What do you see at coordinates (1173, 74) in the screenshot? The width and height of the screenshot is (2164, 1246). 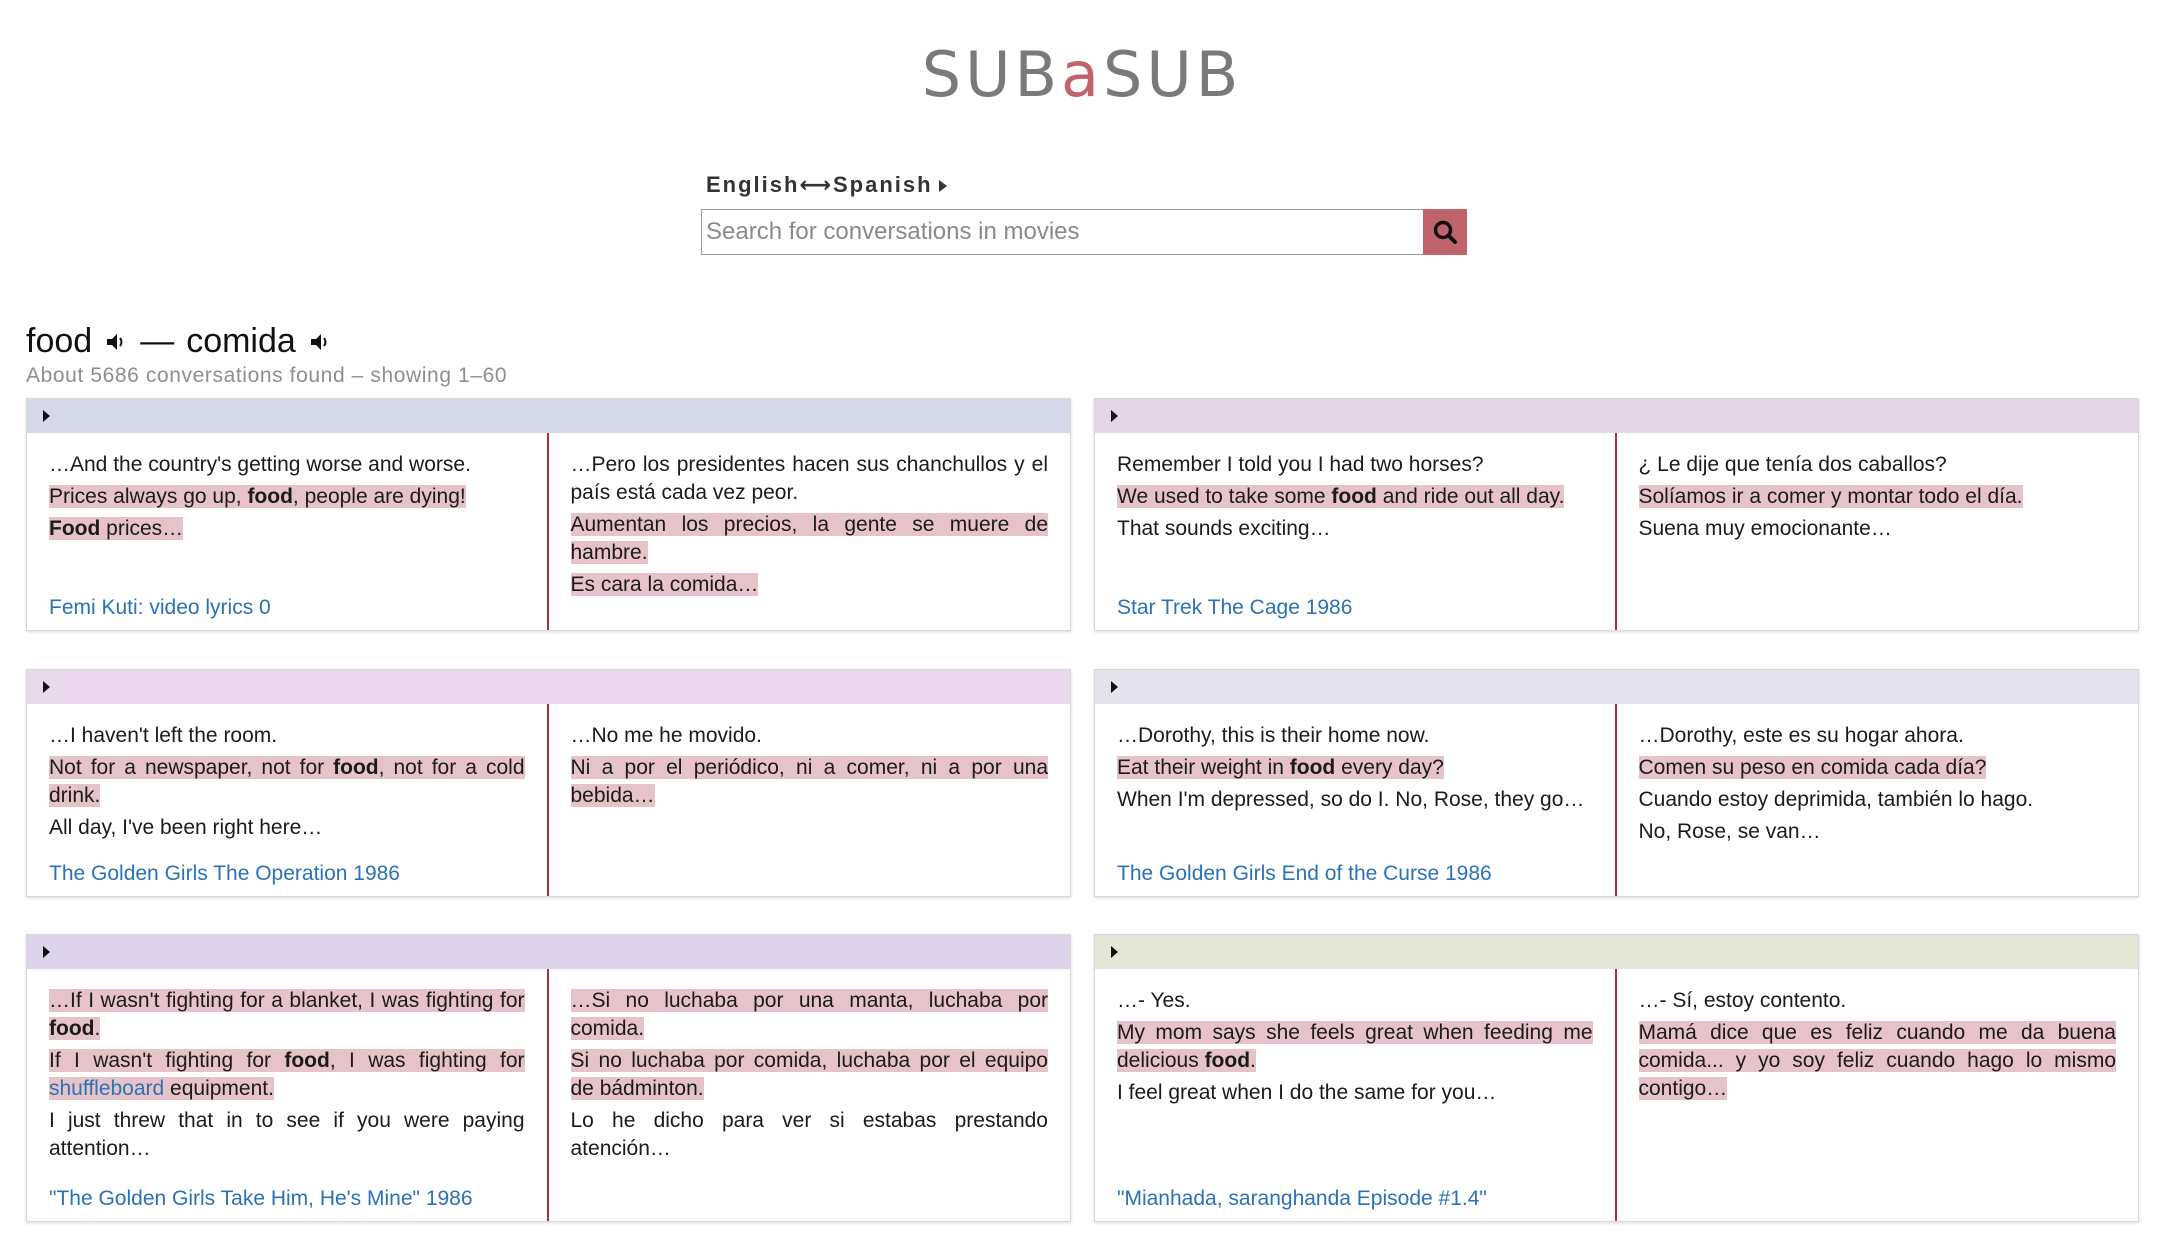 I see `logo-right: SUB` at bounding box center [1173, 74].